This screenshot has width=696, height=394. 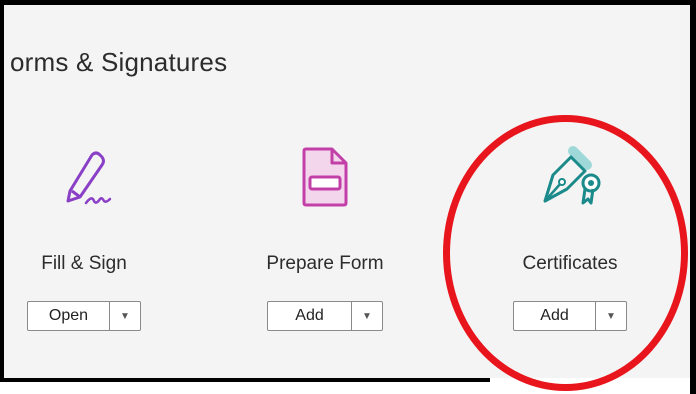 What do you see at coordinates (69, 316) in the screenshot?
I see `open-button: Open` at bounding box center [69, 316].